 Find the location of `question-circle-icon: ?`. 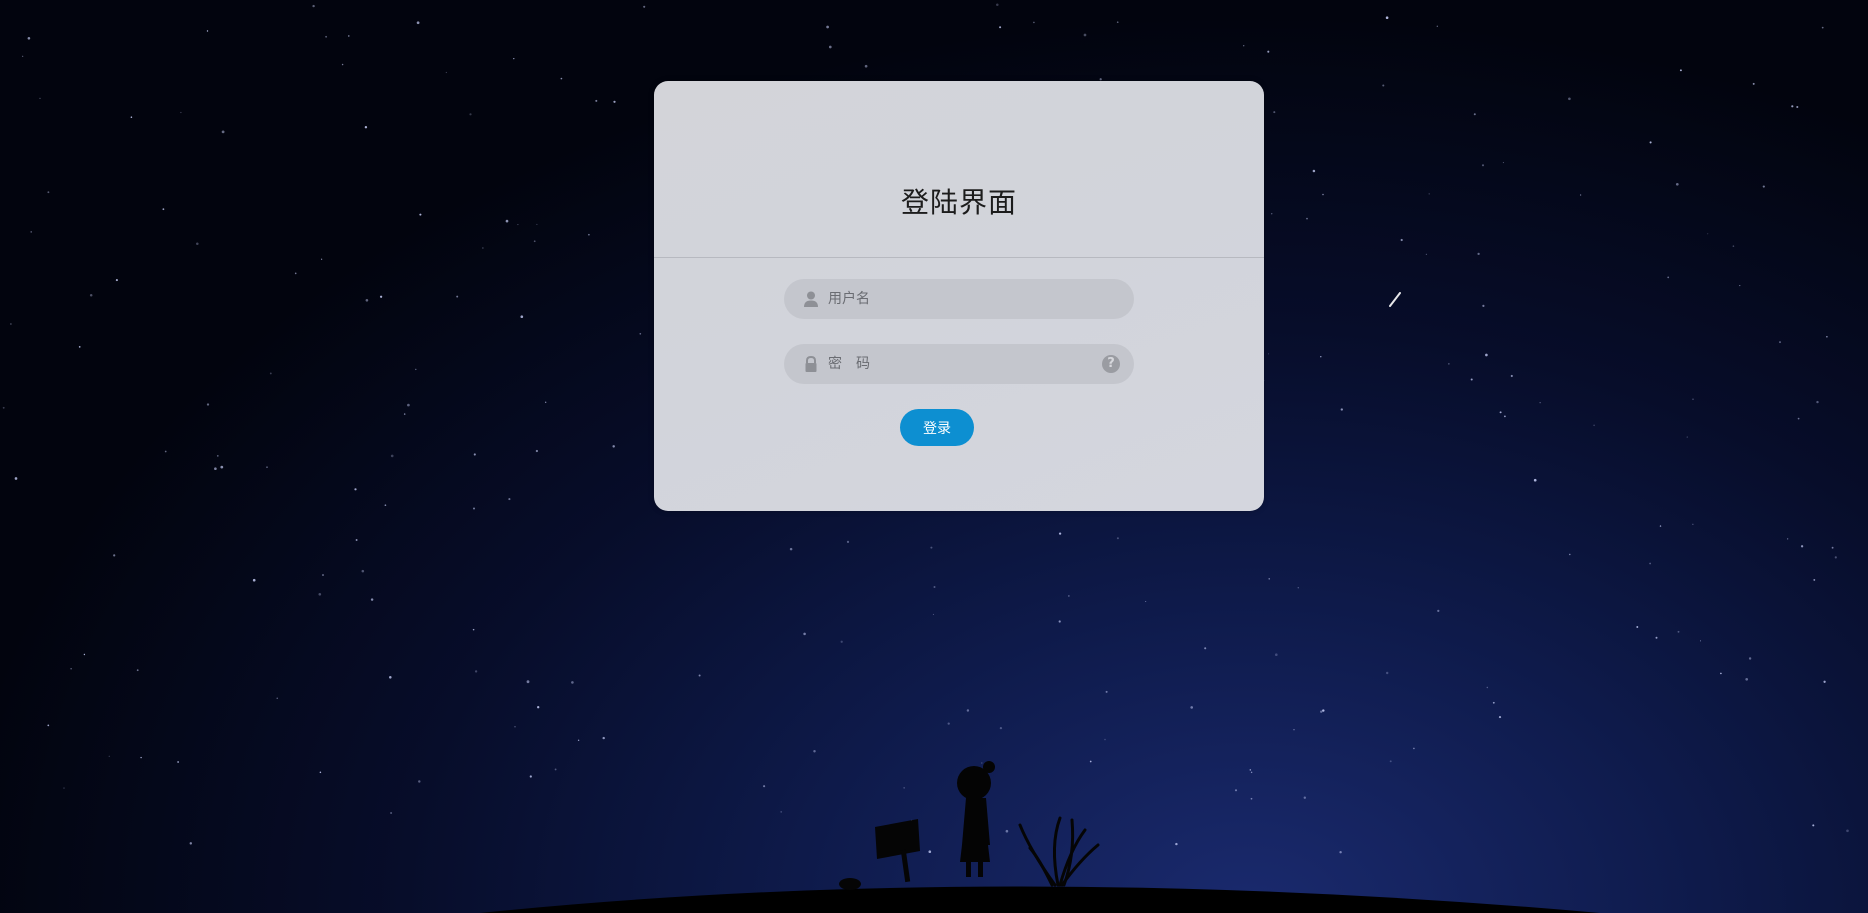

question-circle-icon: ? is located at coordinates (1111, 364).